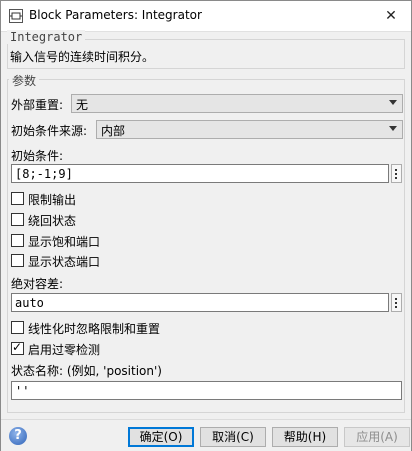  What do you see at coordinates (16, 16) in the screenshot?
I see `simulink-app-icon` at bounding box center [16, 16].